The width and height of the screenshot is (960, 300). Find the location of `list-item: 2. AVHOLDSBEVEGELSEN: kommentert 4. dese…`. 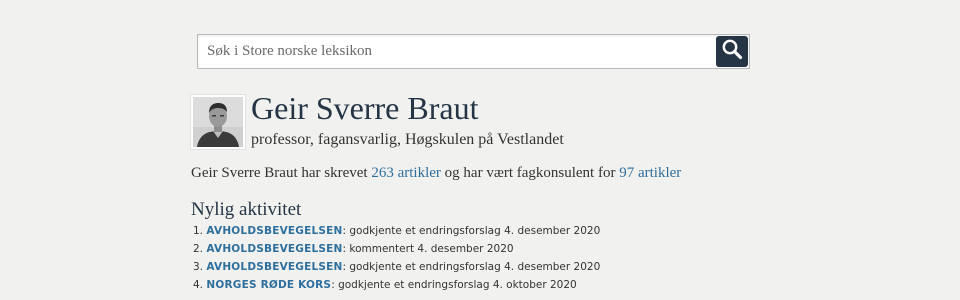

list-item: 2. AVHOLDSBEVEGELSEN: kommentert 4. dese… is located at coordinates (396, 249).